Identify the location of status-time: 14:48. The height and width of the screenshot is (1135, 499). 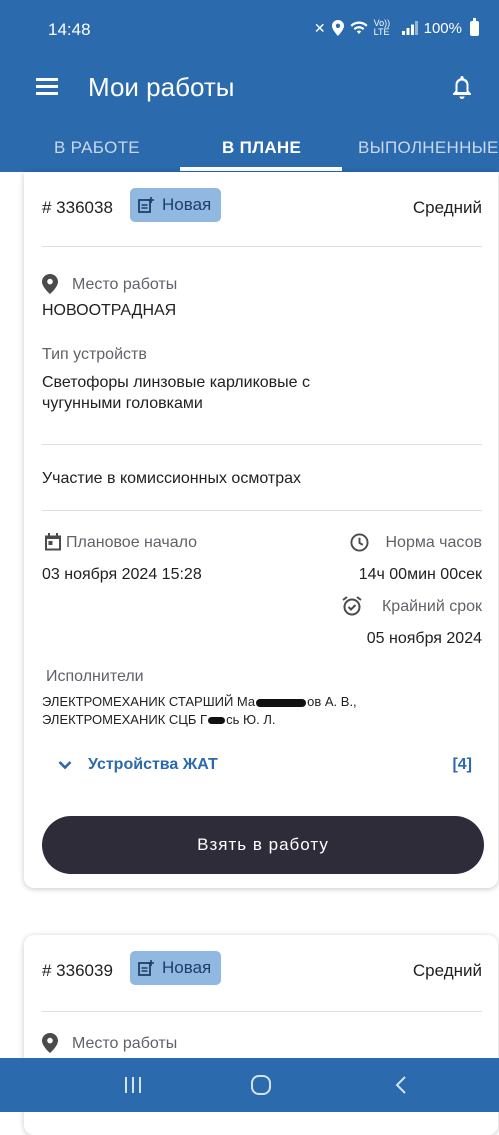
(69, 29).